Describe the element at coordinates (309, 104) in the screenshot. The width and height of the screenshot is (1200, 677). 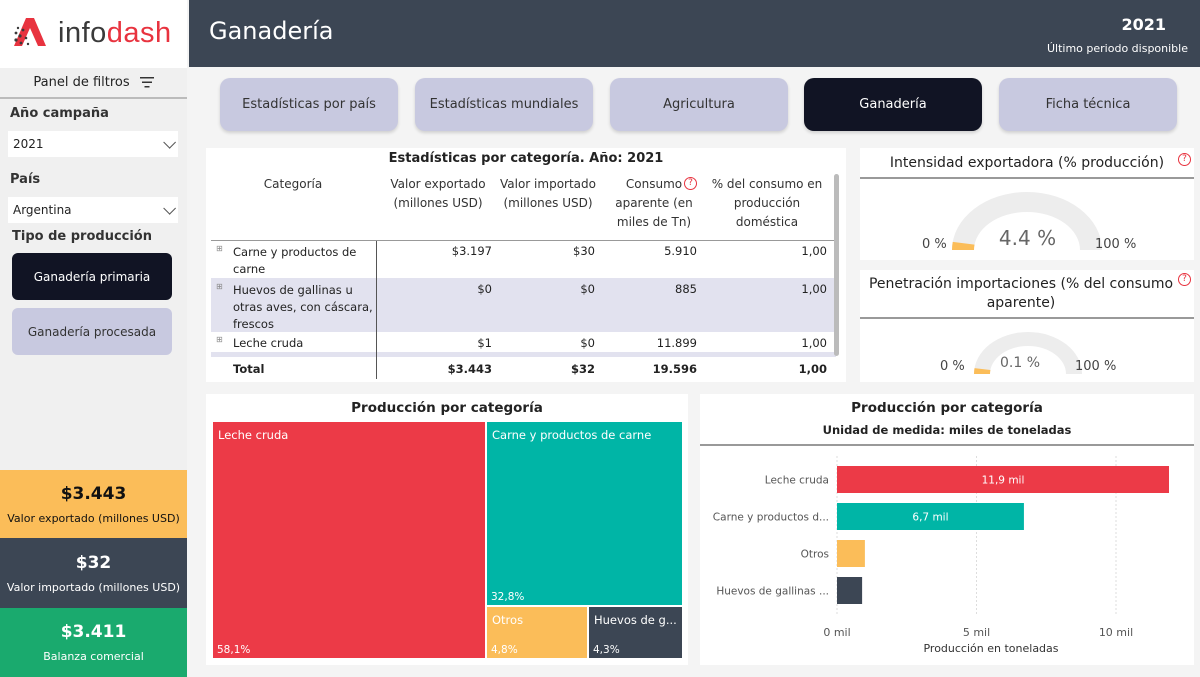
I see `tab-country-stats: Estadísticas por país` at that location.